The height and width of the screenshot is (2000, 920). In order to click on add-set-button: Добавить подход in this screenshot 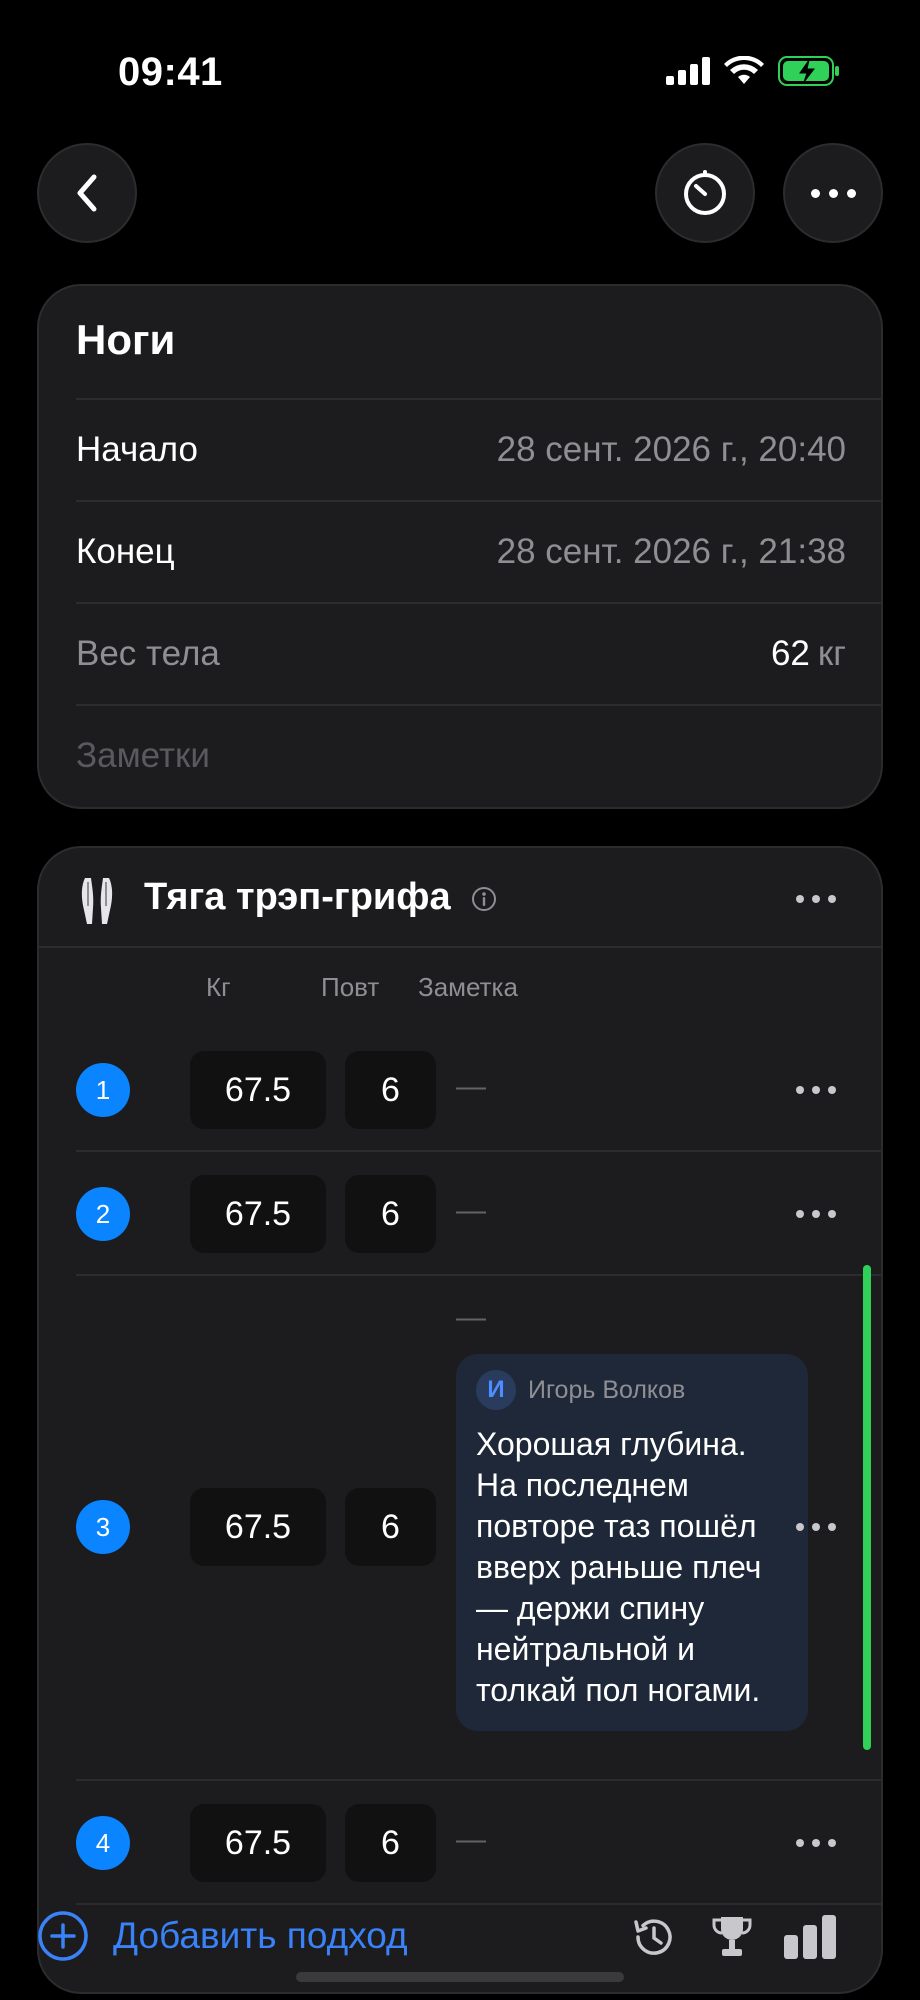, I will do `click(222, 1936)`.